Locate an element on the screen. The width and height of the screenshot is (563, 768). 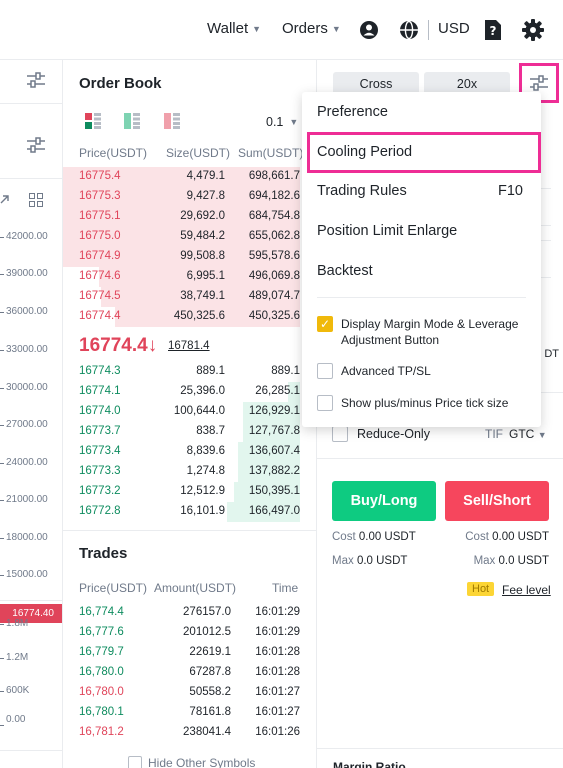
buy-max: Max 0.0 USDT is located at coordinates (369, 561).